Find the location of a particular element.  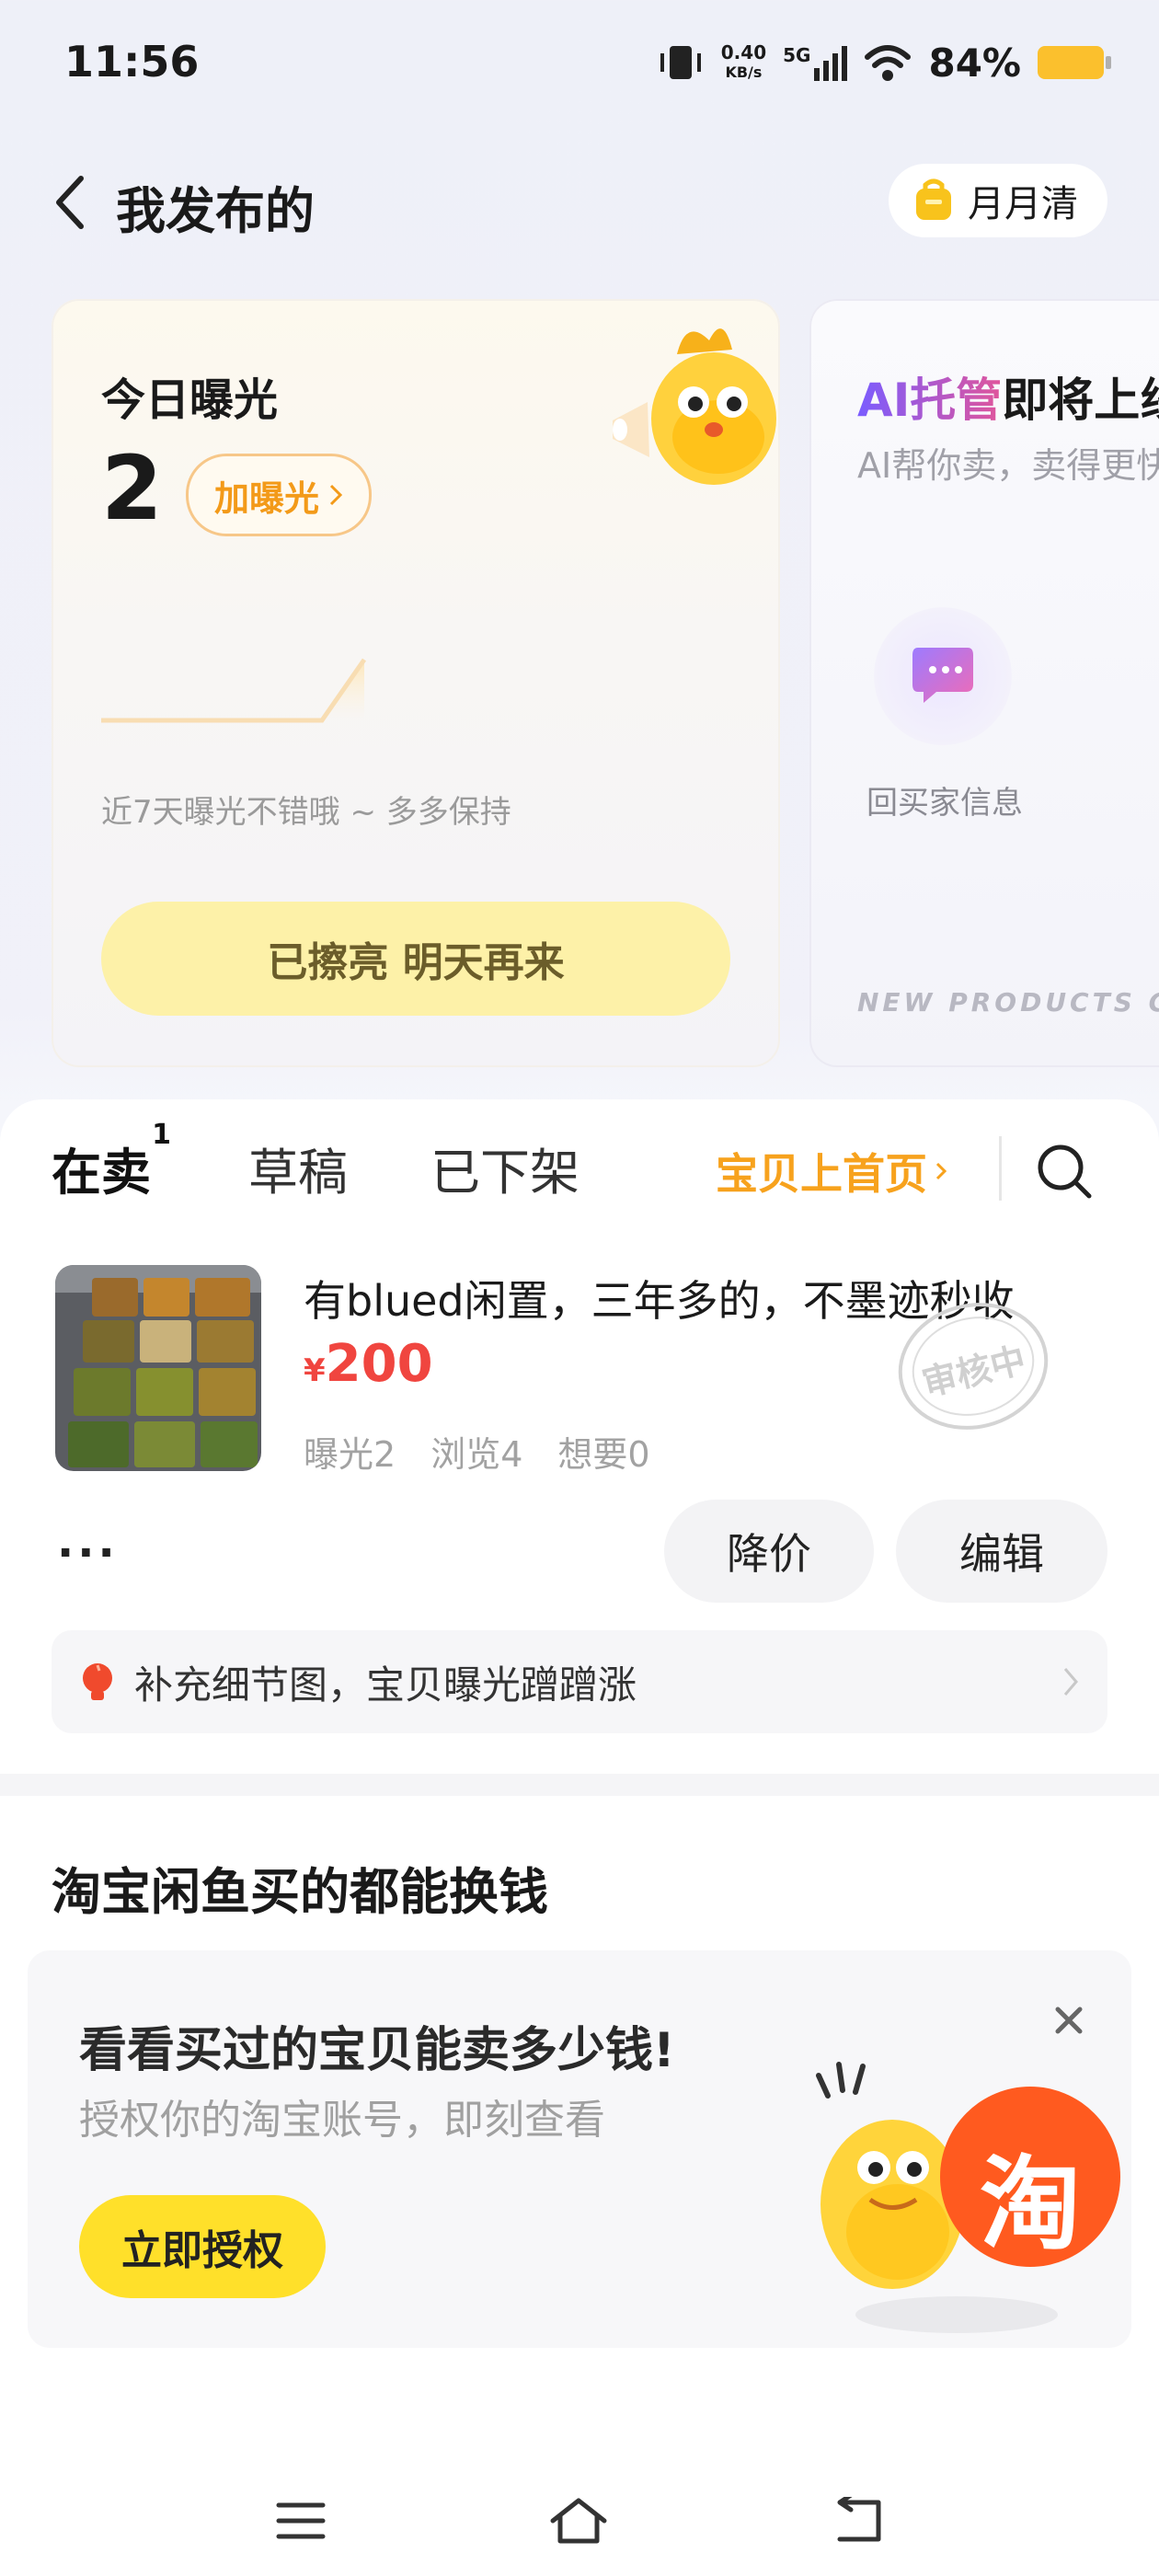

listing-price: ¥200 is located at coordinates (368, 1364).